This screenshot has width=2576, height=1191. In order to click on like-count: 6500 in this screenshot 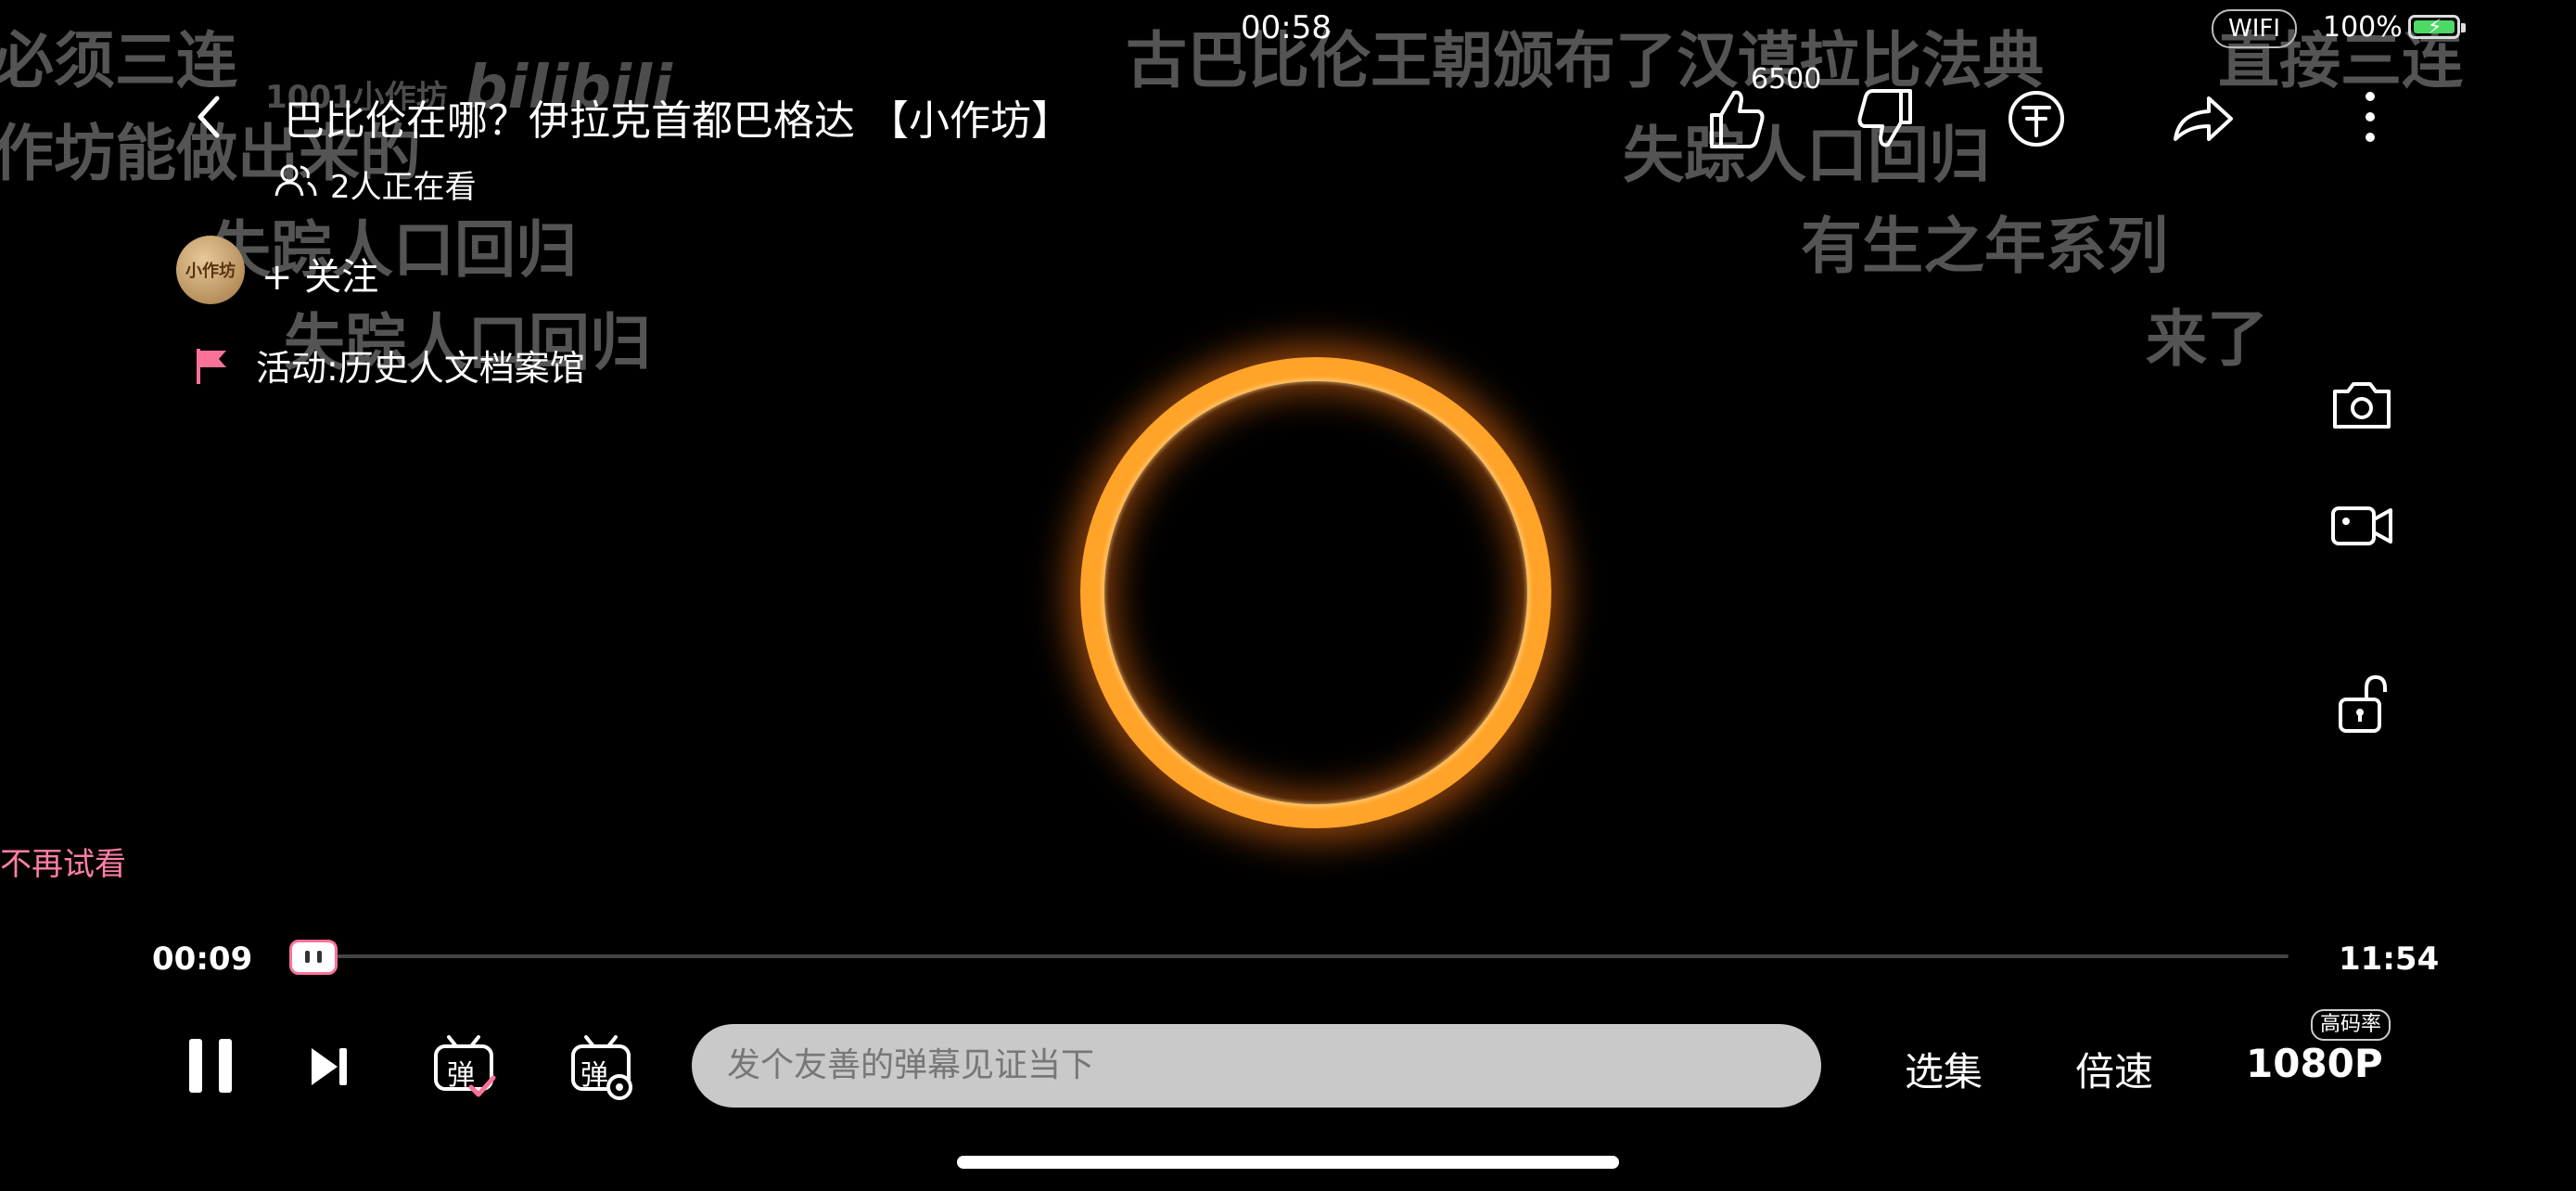, I will do `click(1786, 79)`.